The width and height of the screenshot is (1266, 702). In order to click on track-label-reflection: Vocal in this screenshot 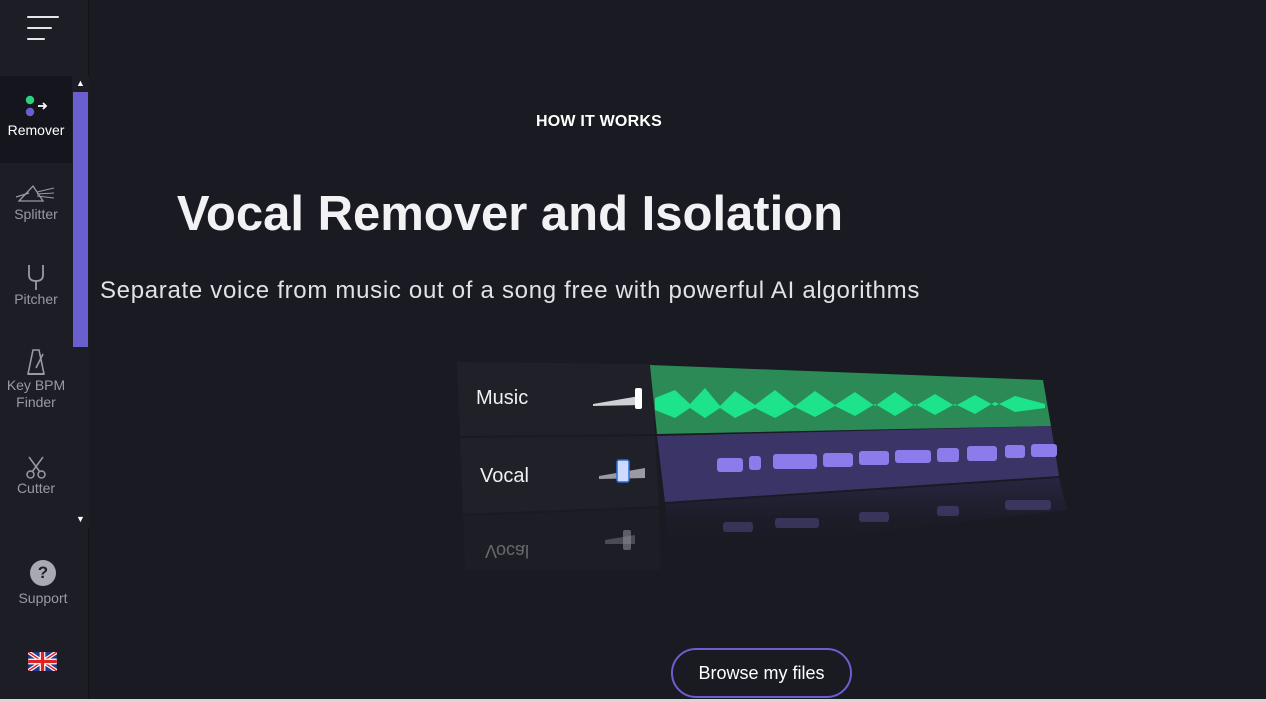, I will do `click(507, 551)`.